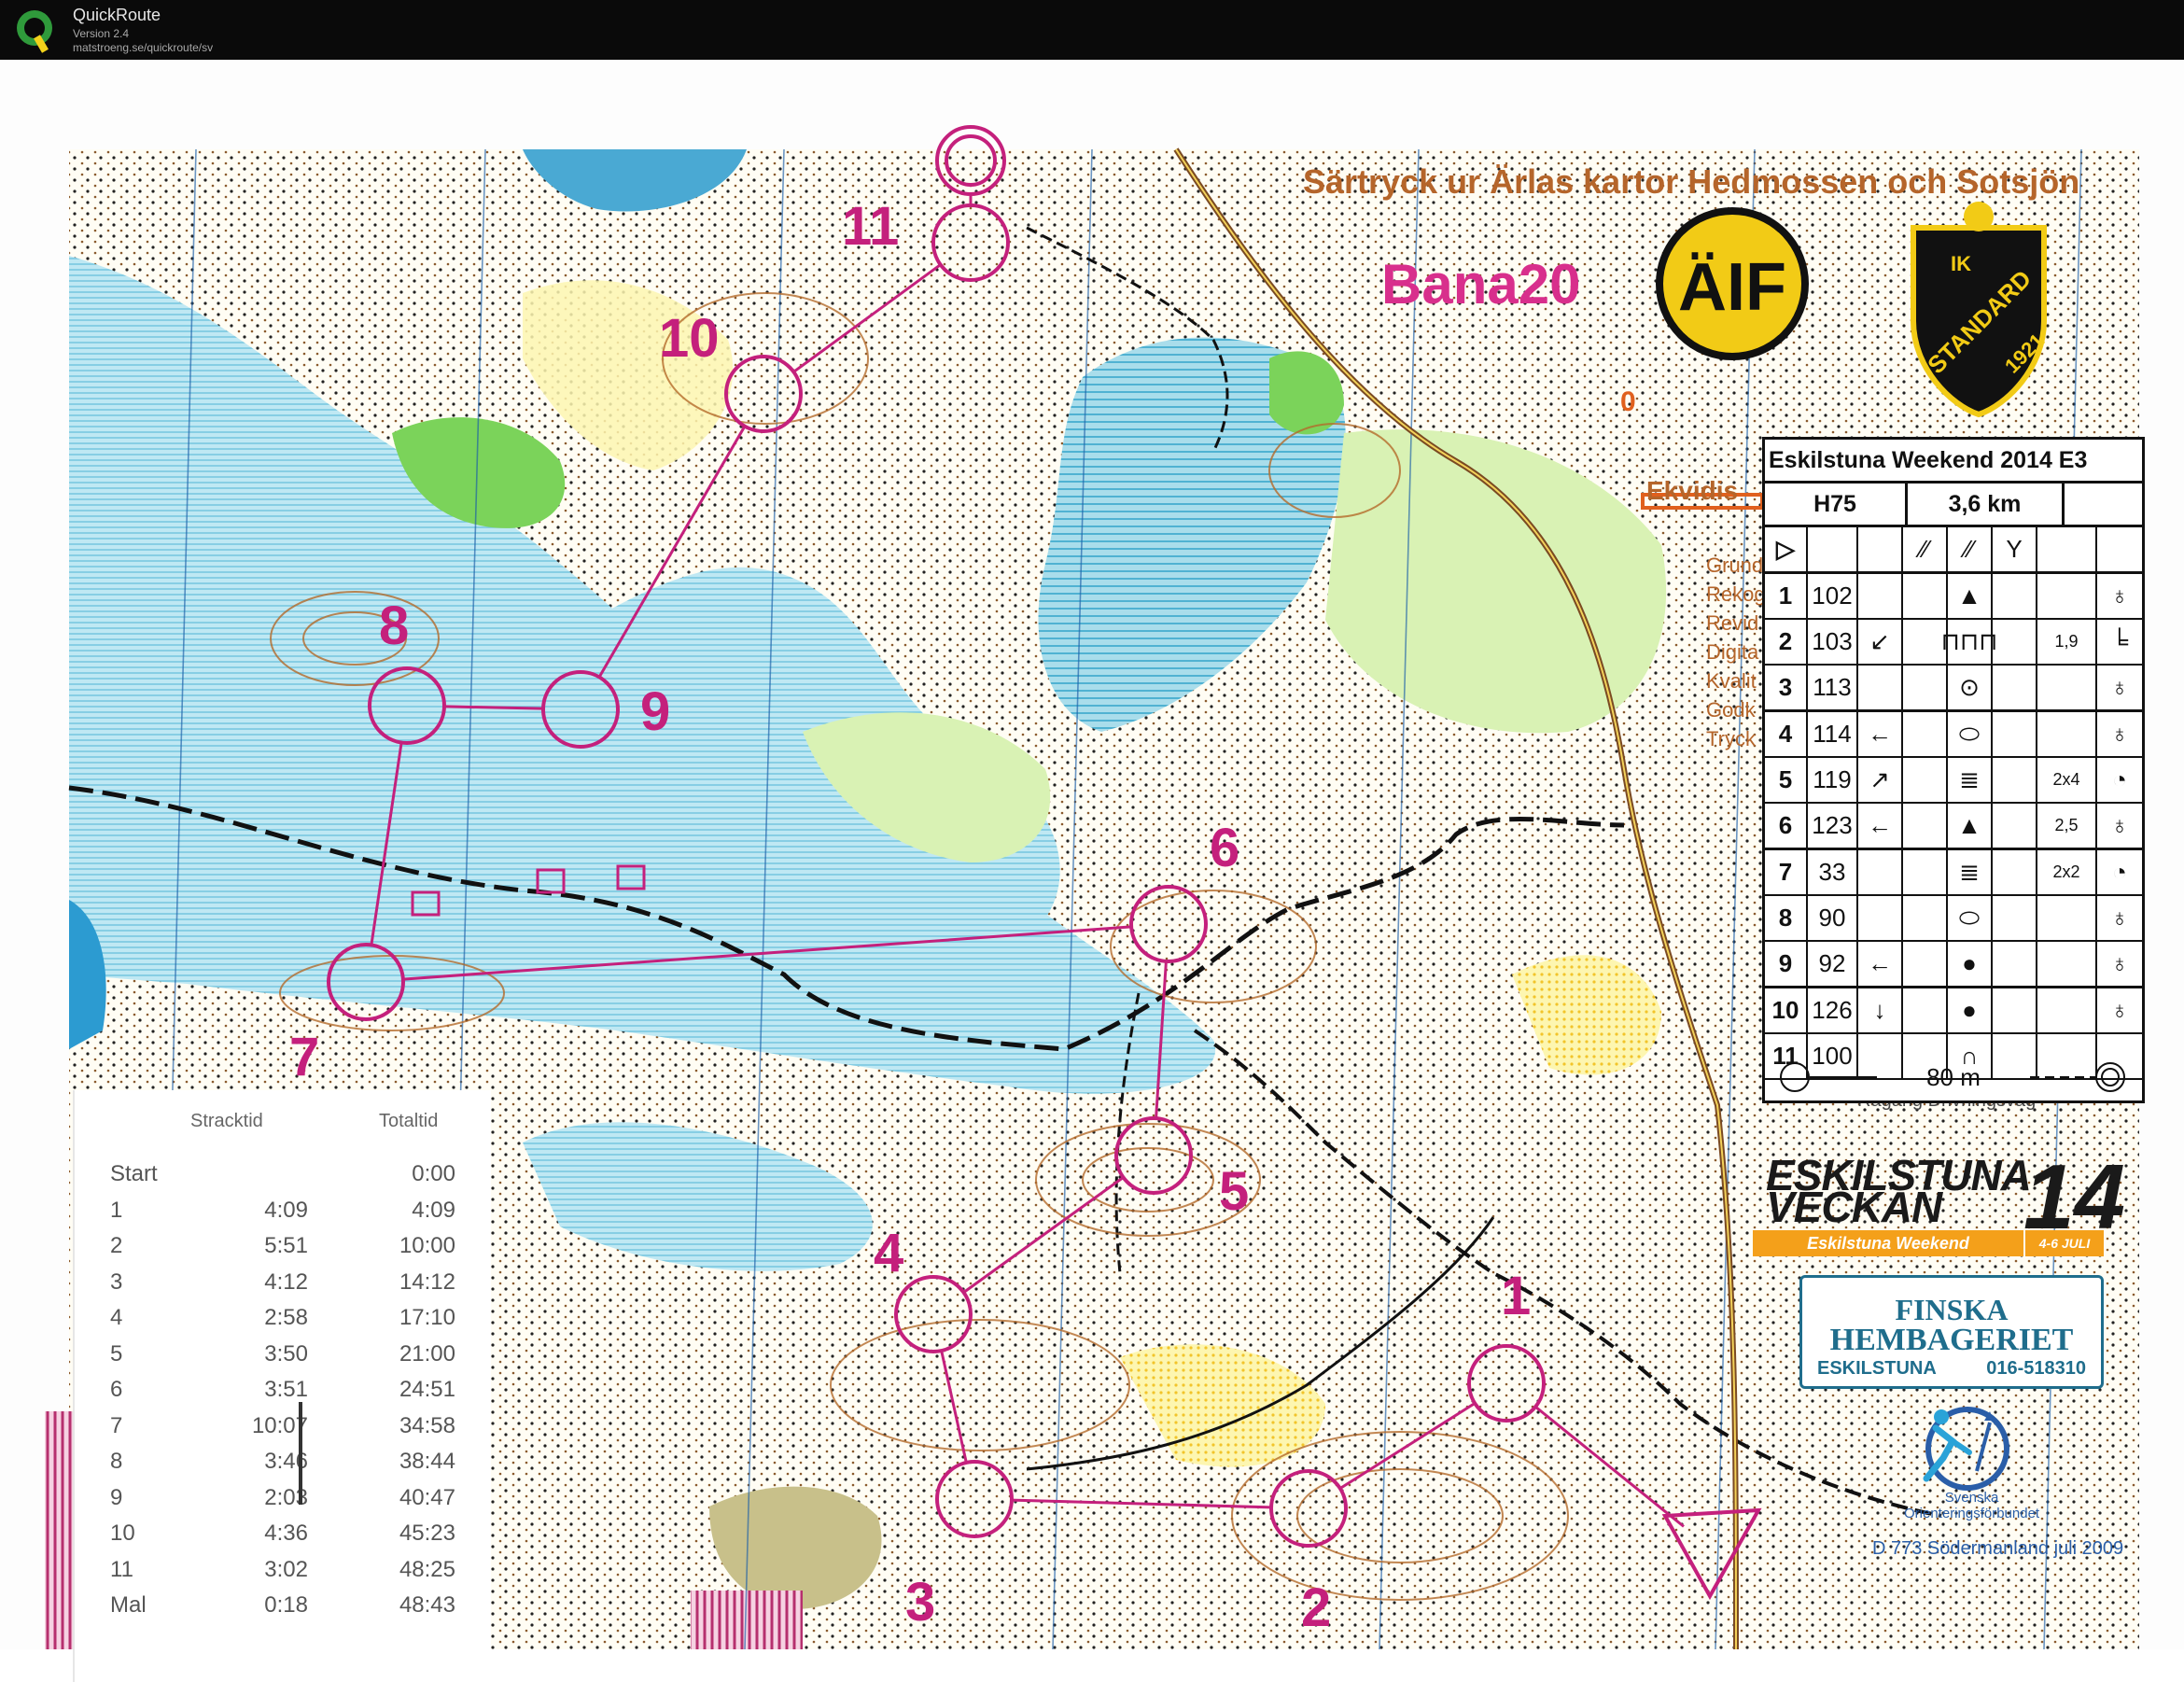 The image size is (2184, 1682). I want to click on split-row: 1 4:09 4:09, so click(283, 1210).